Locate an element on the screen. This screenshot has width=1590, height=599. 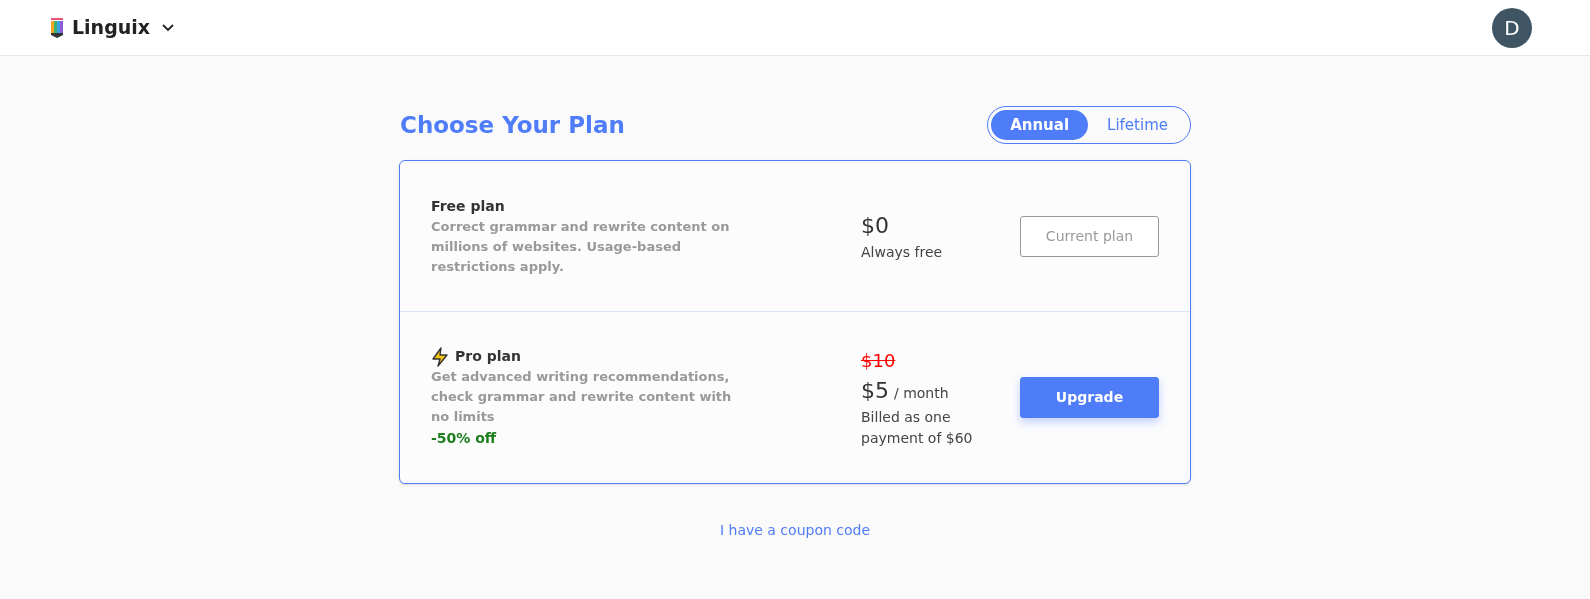
plan-name: Pro plan is located at coordinates (488, 356).